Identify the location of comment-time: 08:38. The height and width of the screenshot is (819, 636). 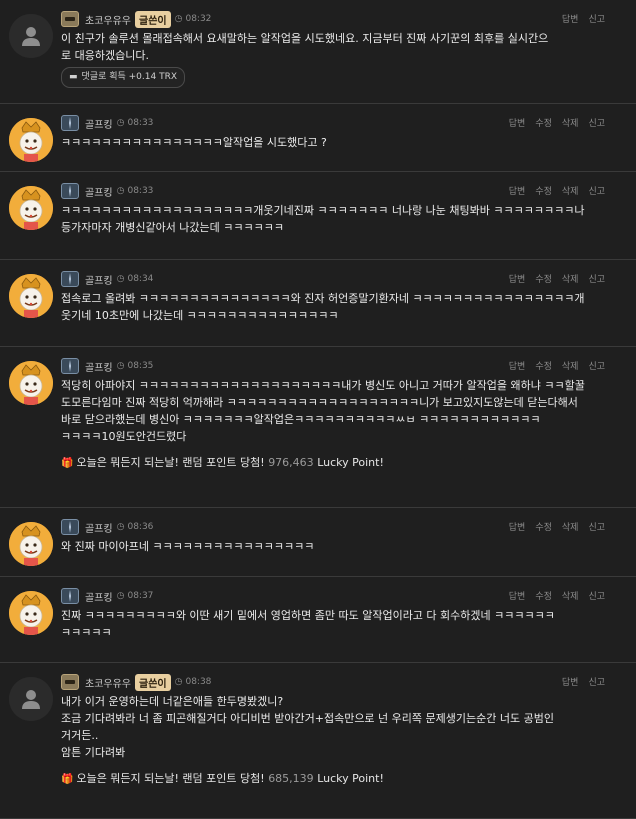
(198, 682).